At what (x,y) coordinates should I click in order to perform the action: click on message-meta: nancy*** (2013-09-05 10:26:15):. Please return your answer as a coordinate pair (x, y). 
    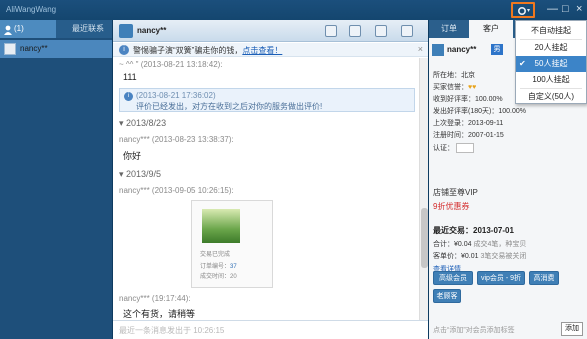
    Looking at the image, I should click on (176, 190).